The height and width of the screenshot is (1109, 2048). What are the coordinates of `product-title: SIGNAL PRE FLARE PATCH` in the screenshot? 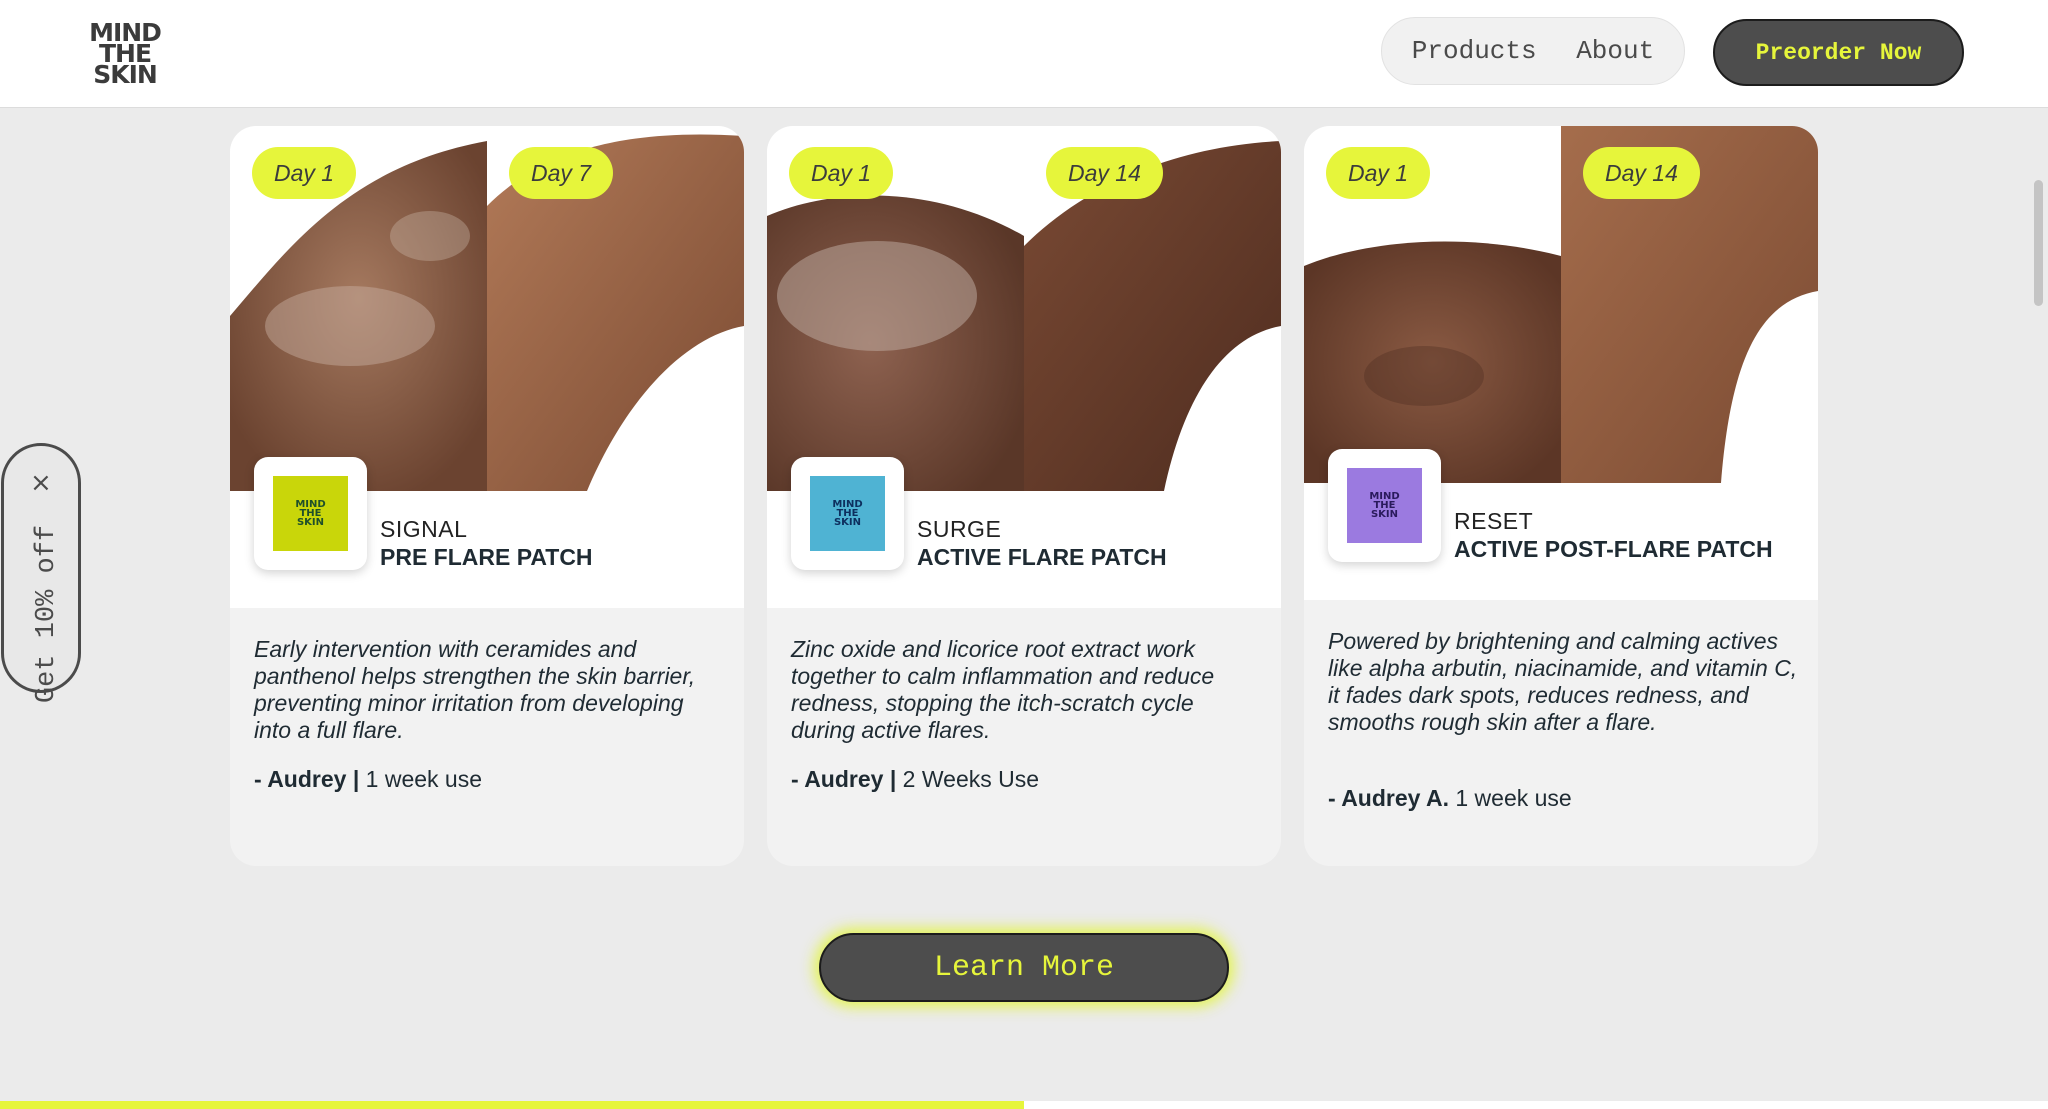 It's located at (486, 543).